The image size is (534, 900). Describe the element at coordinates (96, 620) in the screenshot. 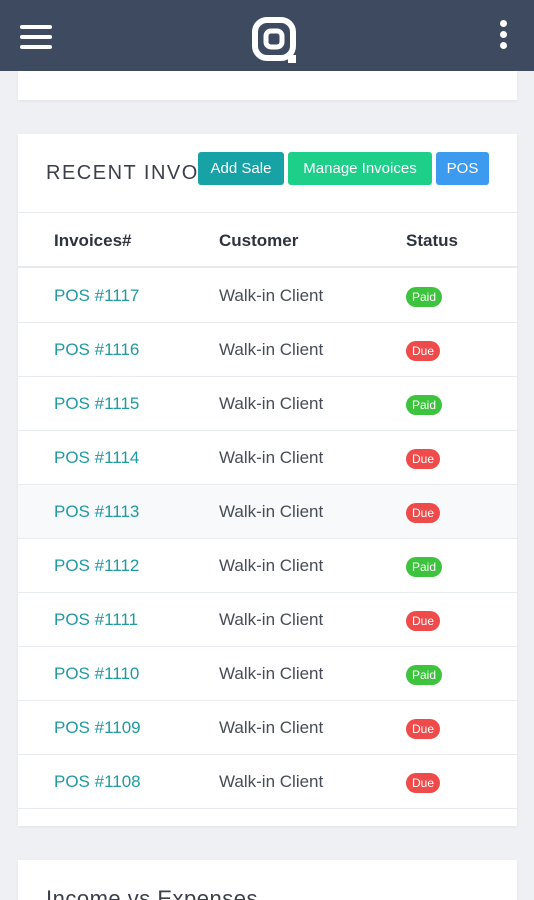

I see `invoice-link: POS #1111` at that location.